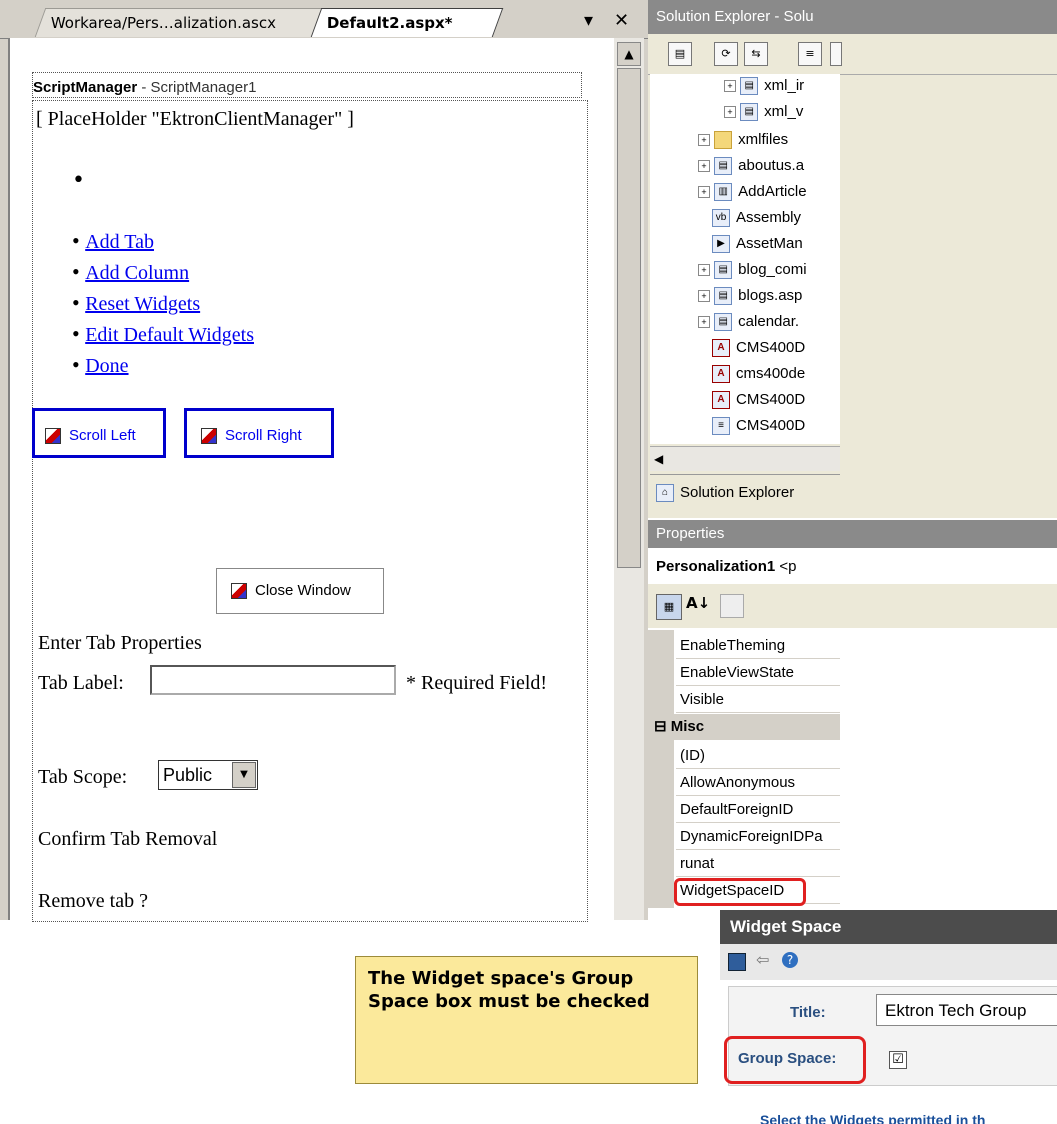  I want to click on property-row: DefaultForeignID, so click(758, 809).